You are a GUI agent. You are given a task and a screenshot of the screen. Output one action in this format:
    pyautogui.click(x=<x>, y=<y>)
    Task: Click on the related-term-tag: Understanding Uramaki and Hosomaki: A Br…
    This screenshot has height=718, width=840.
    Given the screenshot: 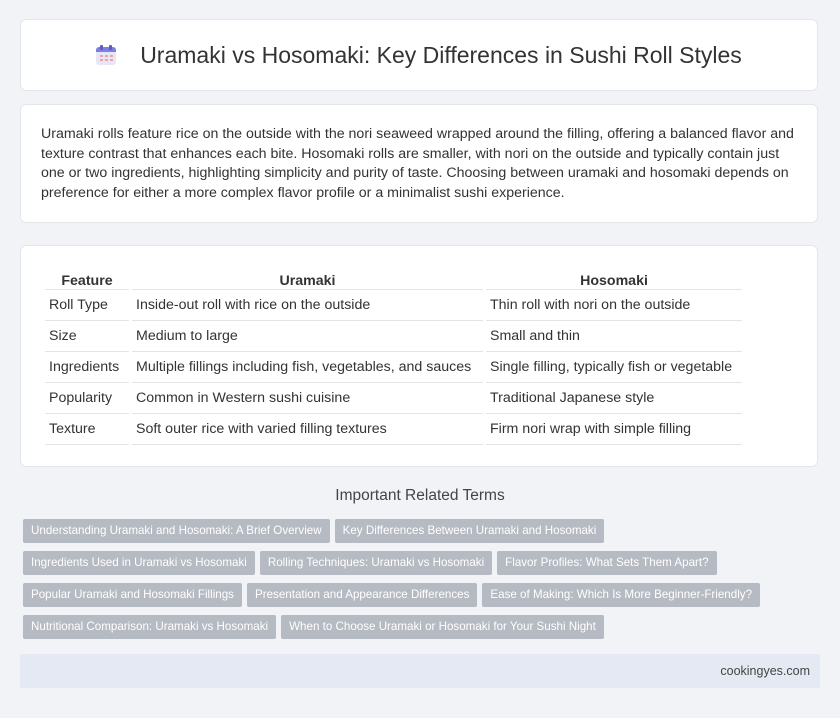 What is the action you would take?
    pyautogui.click(x=176, y=531)
    